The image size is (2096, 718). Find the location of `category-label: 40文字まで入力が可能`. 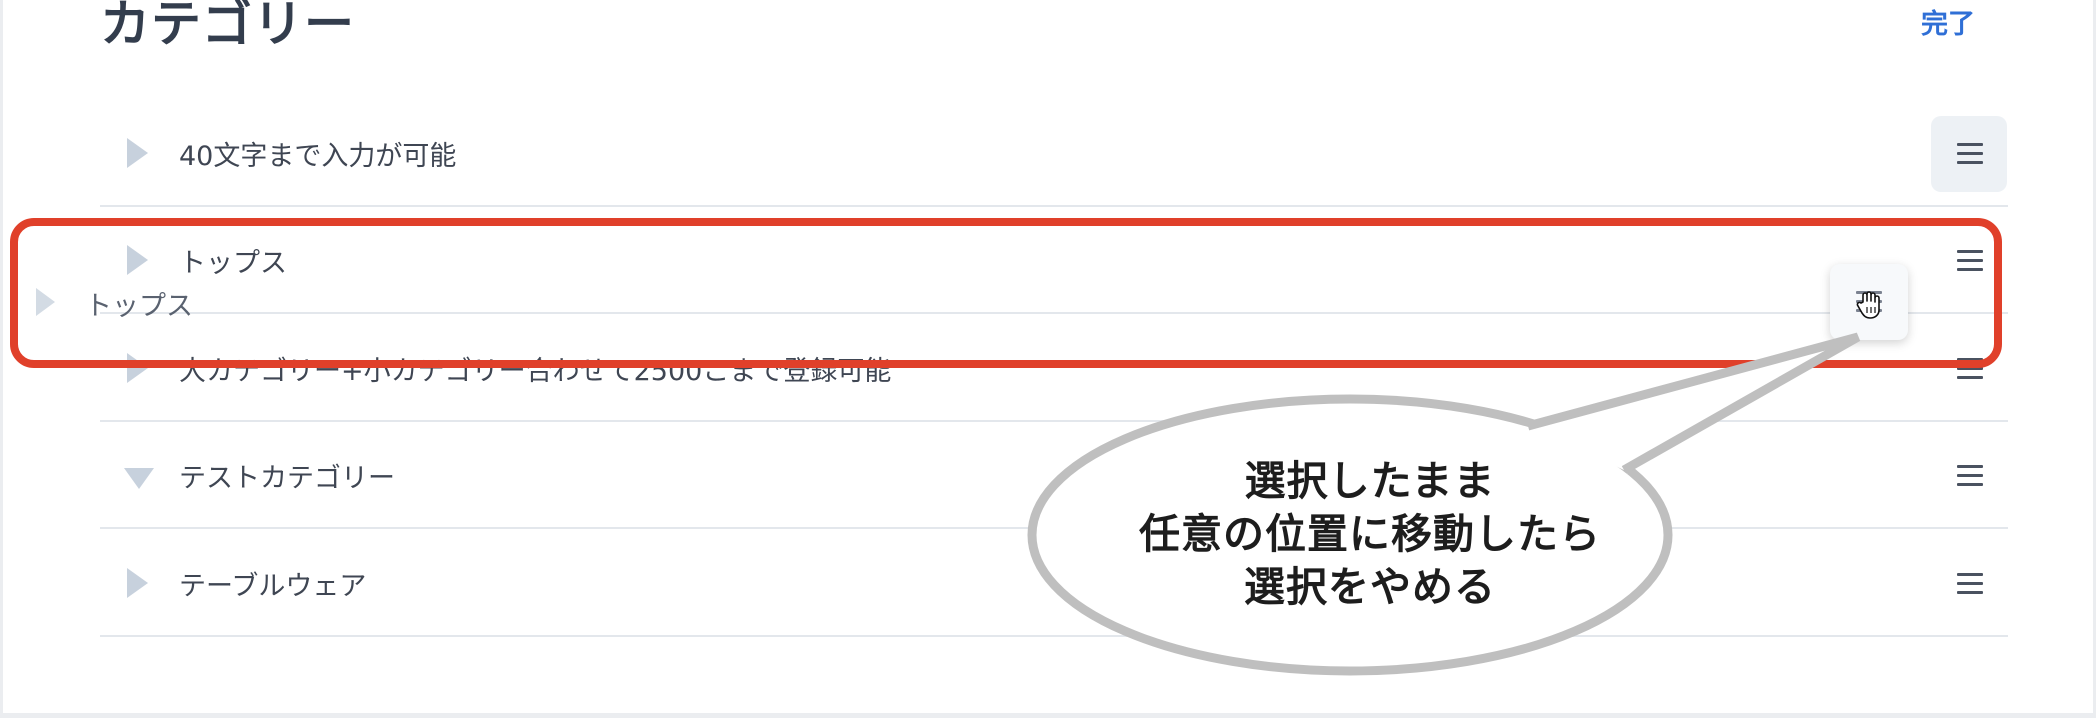

category-label: 40文字まで入力が可能 is located at coordinates (318, 156).